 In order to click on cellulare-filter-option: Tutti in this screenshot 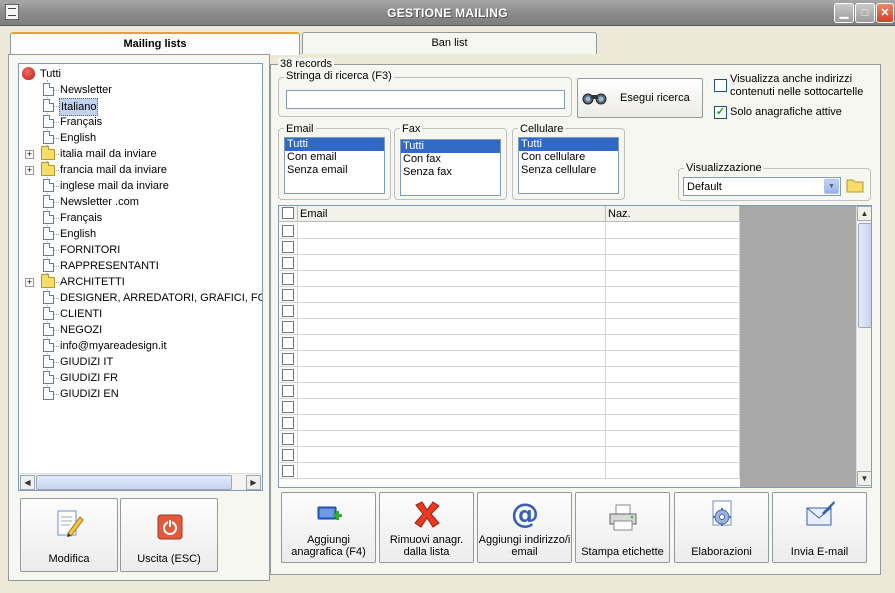, I will do `click(568, 144)`.